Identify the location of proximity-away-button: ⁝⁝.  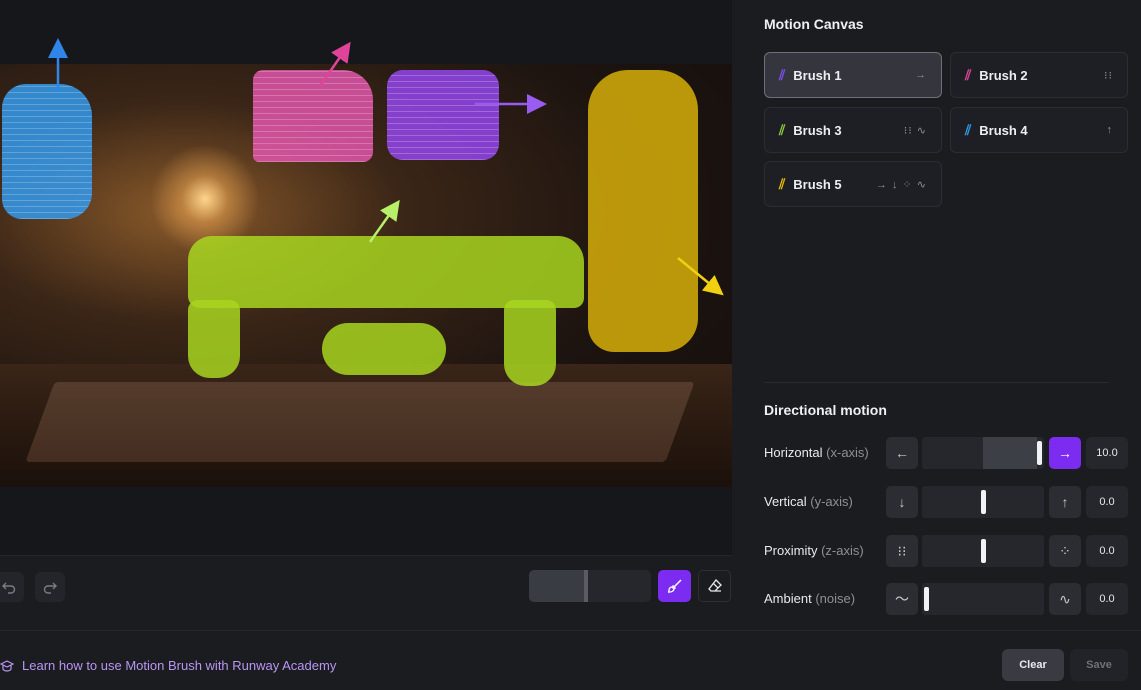
(902, 551).